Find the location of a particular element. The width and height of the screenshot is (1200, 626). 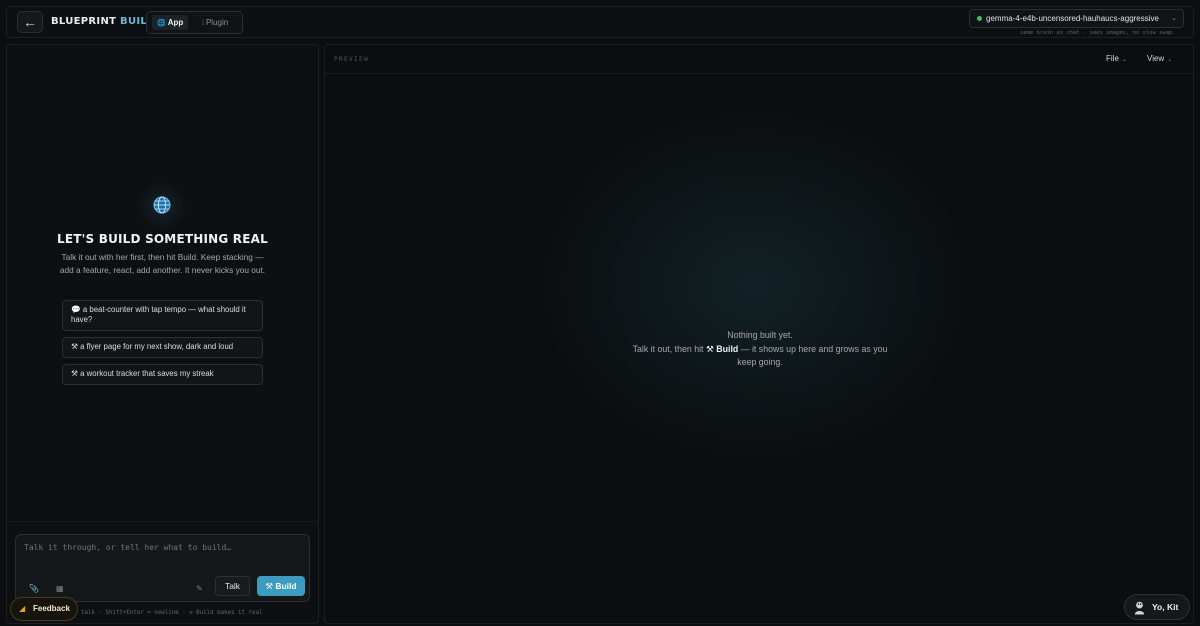

mode-switch: 🌐 App ⁞ Plugin is located at coordinates (194, 22).